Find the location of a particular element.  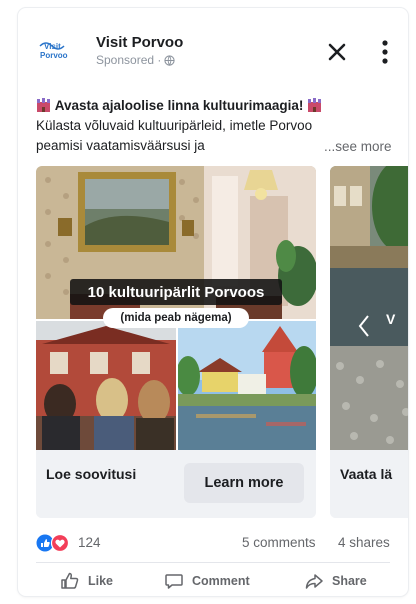

close-button is located at coordinates (337, 52).